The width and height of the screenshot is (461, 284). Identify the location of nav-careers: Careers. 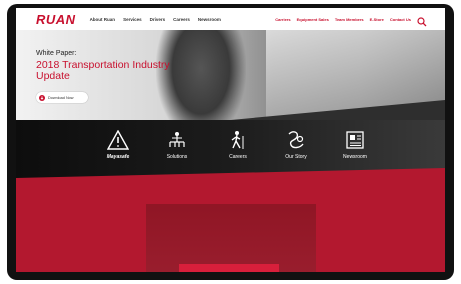
(181, 19).